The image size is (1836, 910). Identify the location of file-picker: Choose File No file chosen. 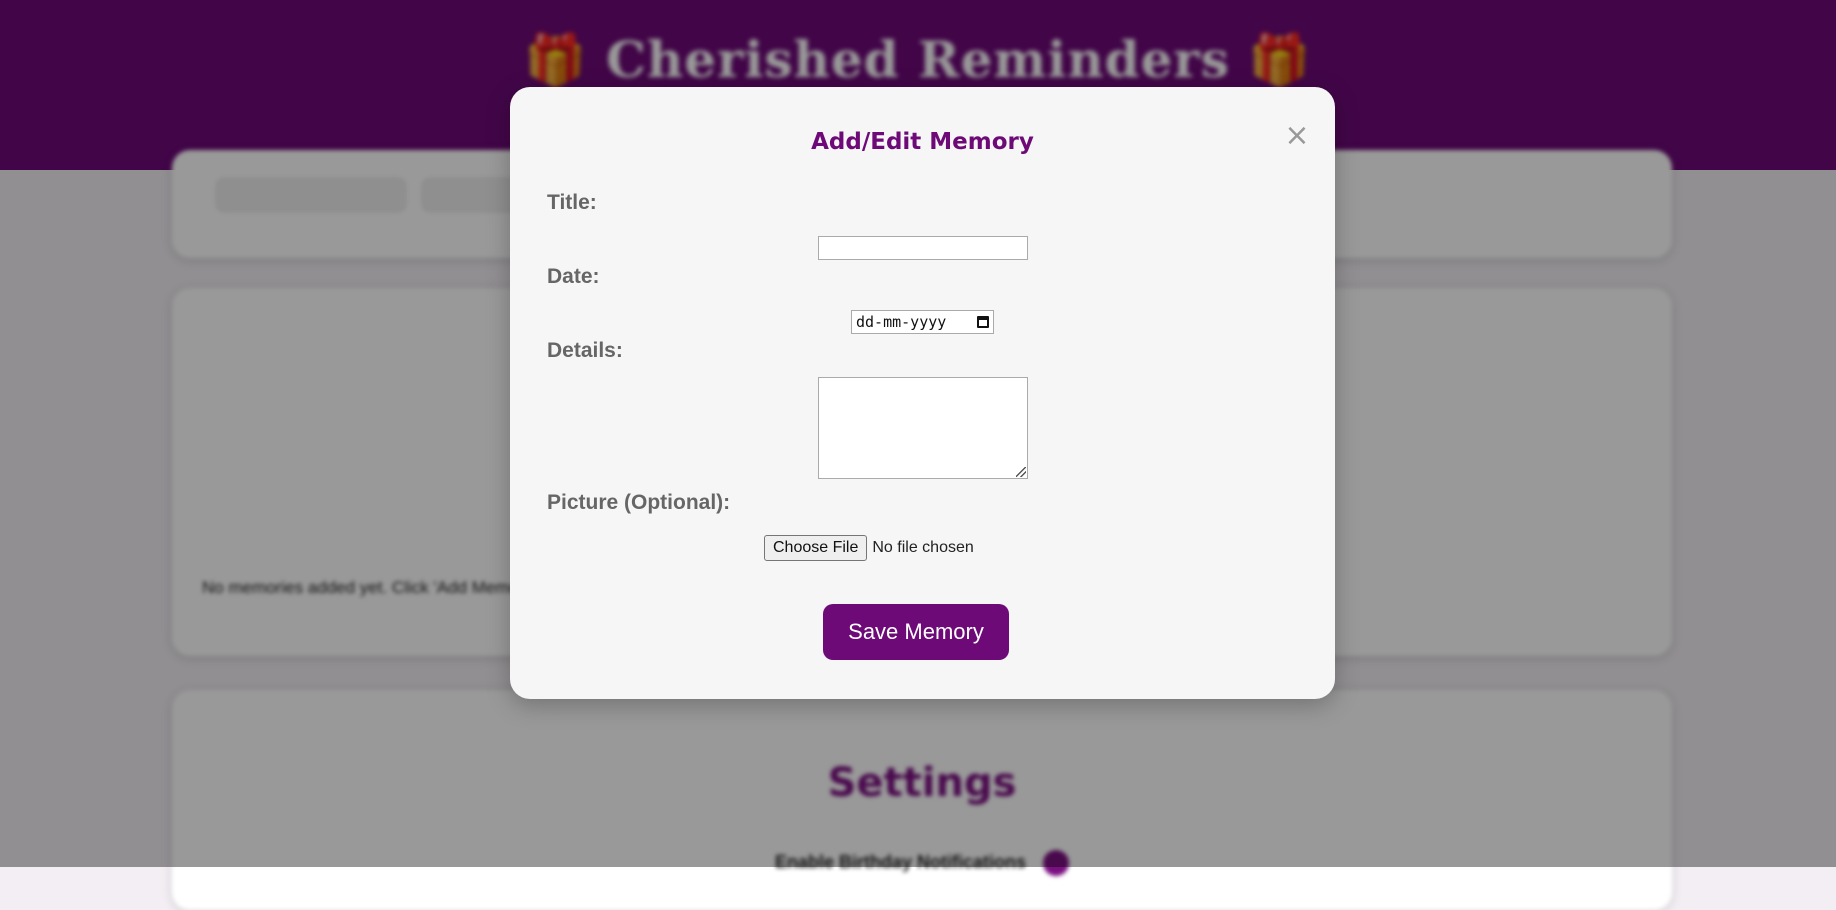
(869, 548).